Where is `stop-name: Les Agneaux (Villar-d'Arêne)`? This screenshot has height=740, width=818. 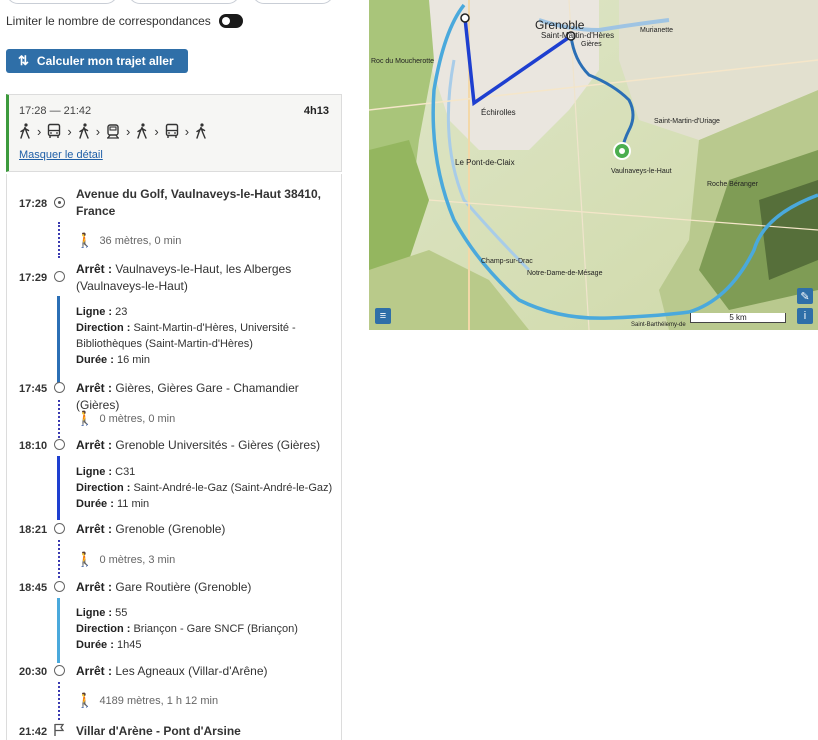 stop-name: Les Agneaux (Villar-d'Arêne) is located at coordinates (191, 671).